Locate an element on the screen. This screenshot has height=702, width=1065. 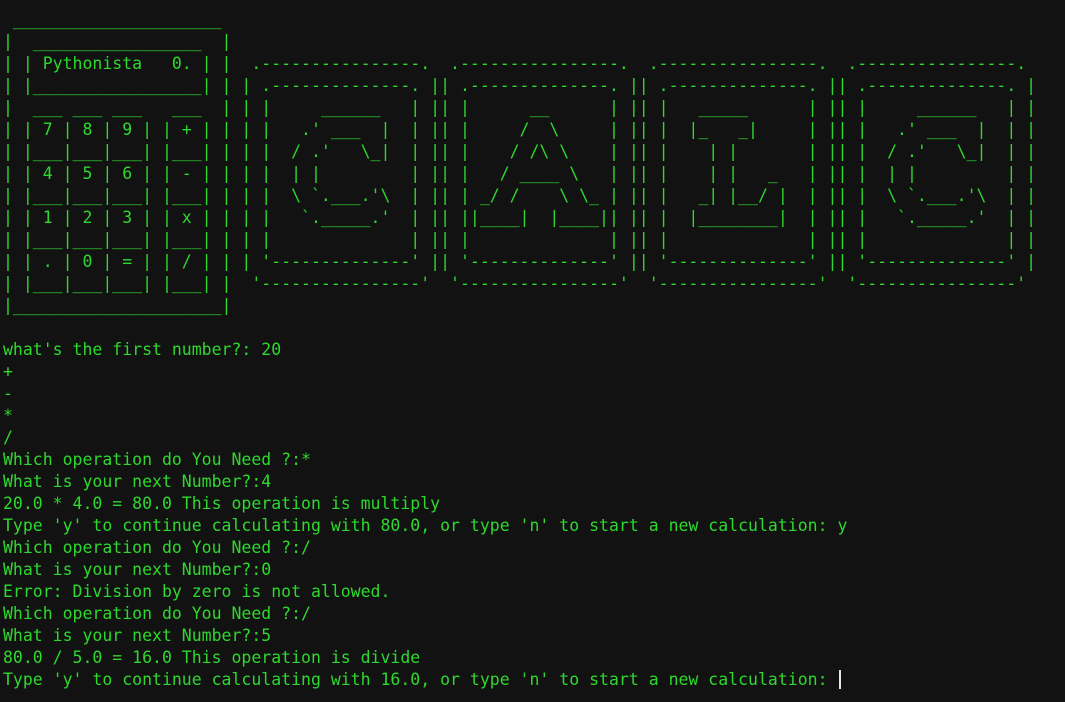
operation-option-subtract: - is located at coordinates (8, 393).